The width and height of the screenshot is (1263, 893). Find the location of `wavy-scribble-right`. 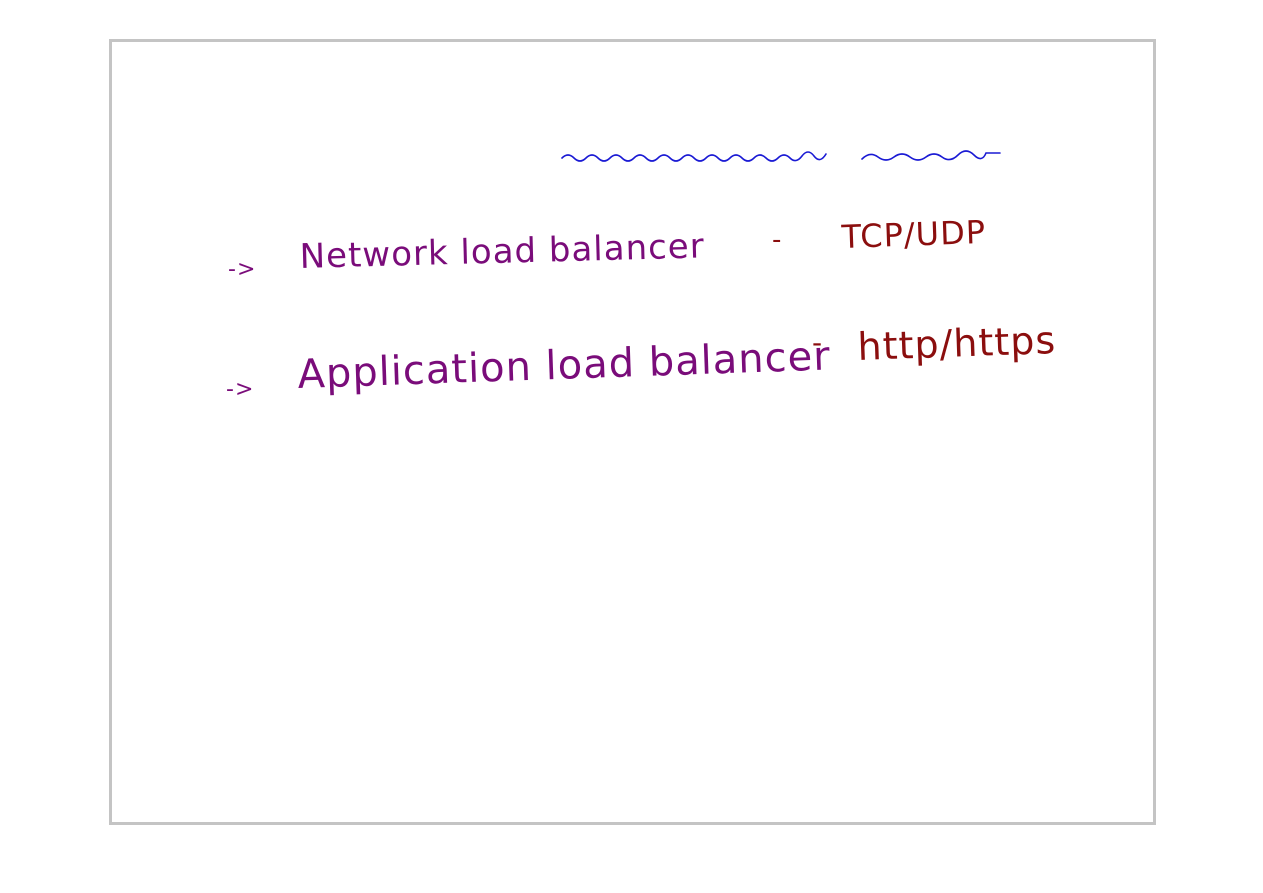

wavy-scribble-right is located at coordinates (931, 155).